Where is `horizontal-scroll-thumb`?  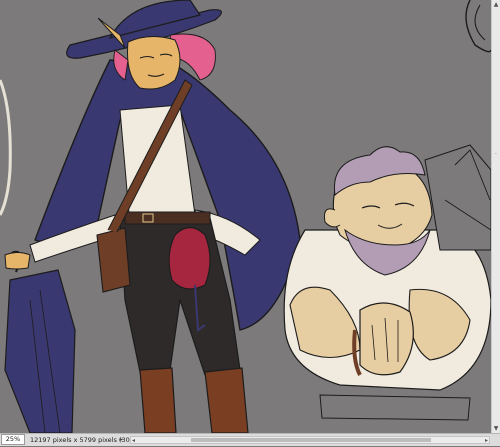 horizontal-scroll-thumb is located at coordinates (311, 440).